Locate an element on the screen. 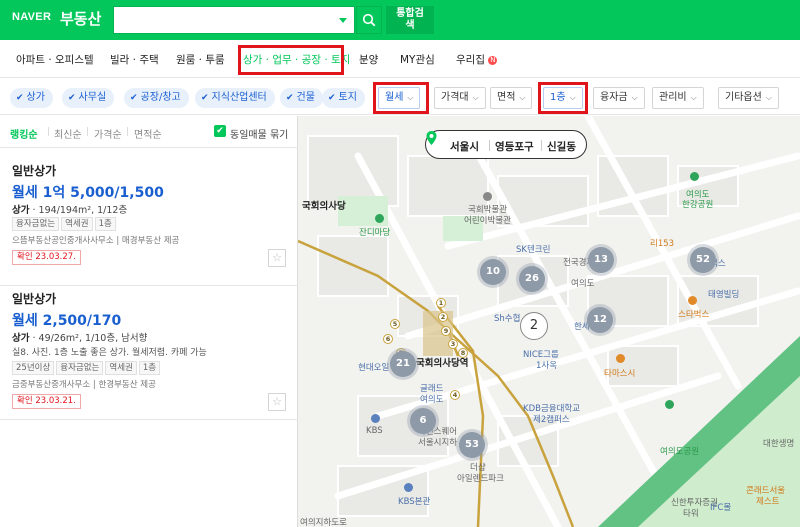 Image resolution: width=800 pixels, height=527 pixels. listing-spec: 상가 · 194/194m², 1/12층 is located at coordinates (69, 209).